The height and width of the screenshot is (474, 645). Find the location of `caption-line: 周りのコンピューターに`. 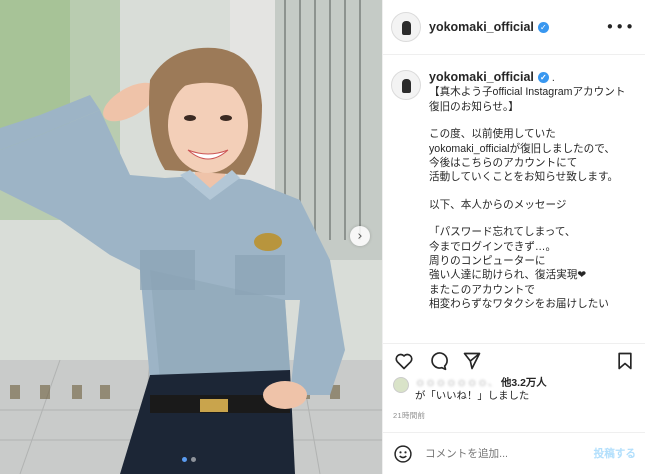

caption-line: 周りのコンピューターに is located at coordinates (487, 261).